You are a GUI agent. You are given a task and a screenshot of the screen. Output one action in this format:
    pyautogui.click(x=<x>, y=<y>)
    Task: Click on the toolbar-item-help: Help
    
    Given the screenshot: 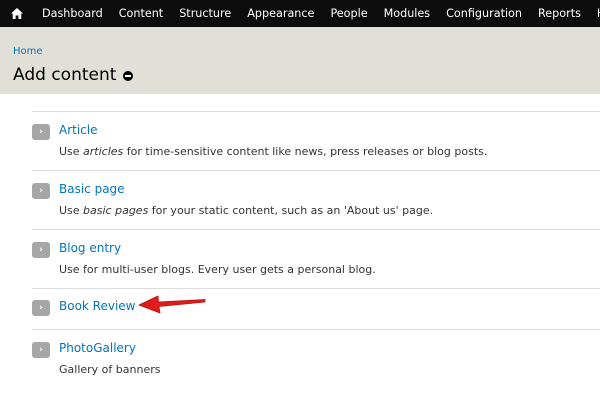 What is the action you would take?
    pyautogui.click(x=594, y=13)
    